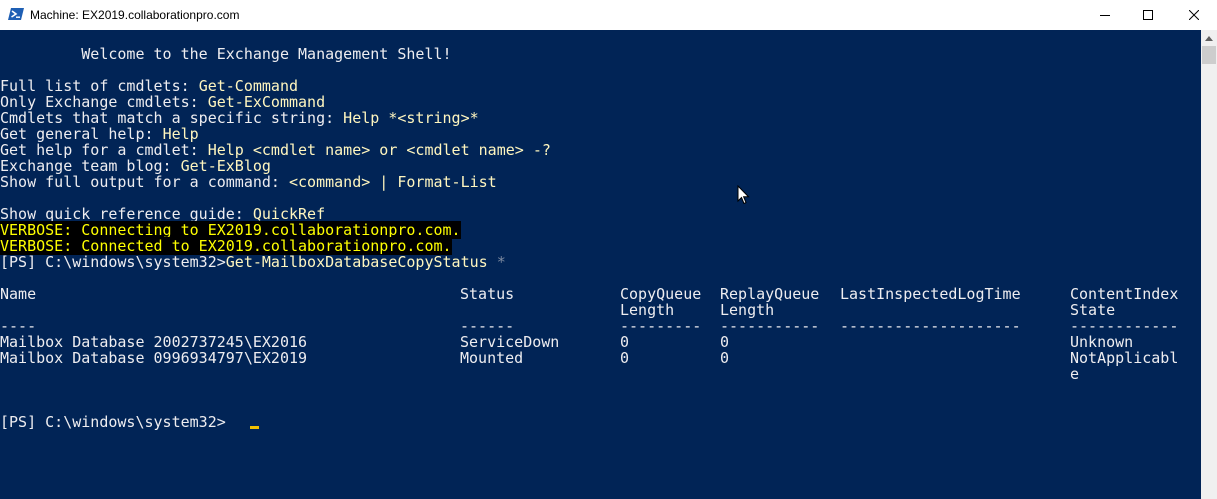 Image resolution: width=1217 pixels, height=499 pixels. What do you see at coordinates (608, 15) in the screenshot?
I see `title-bar: Machine: EX2019.collaborationpro.com` at bounding box center [608, 15].